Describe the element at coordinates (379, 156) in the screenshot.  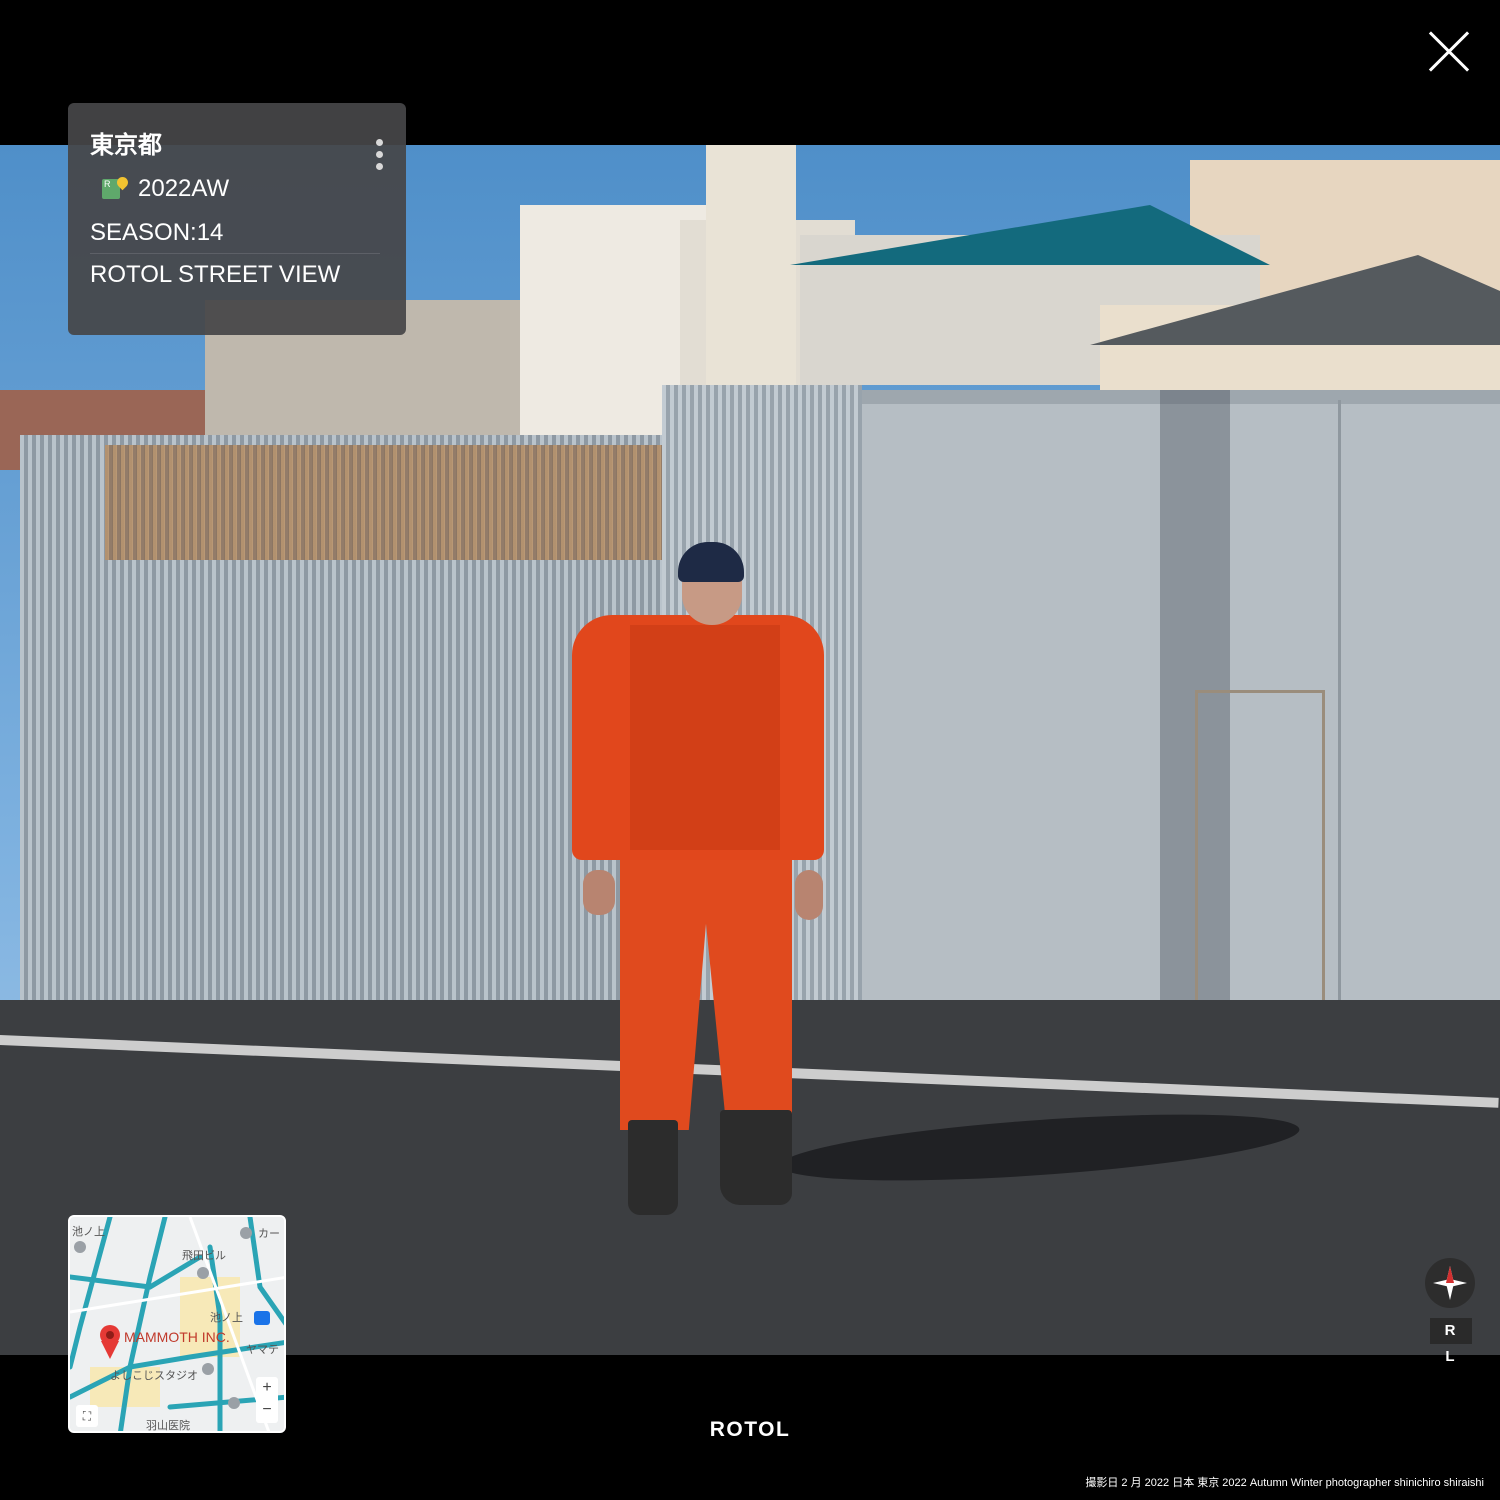
I see `more-options-icon` at that location.